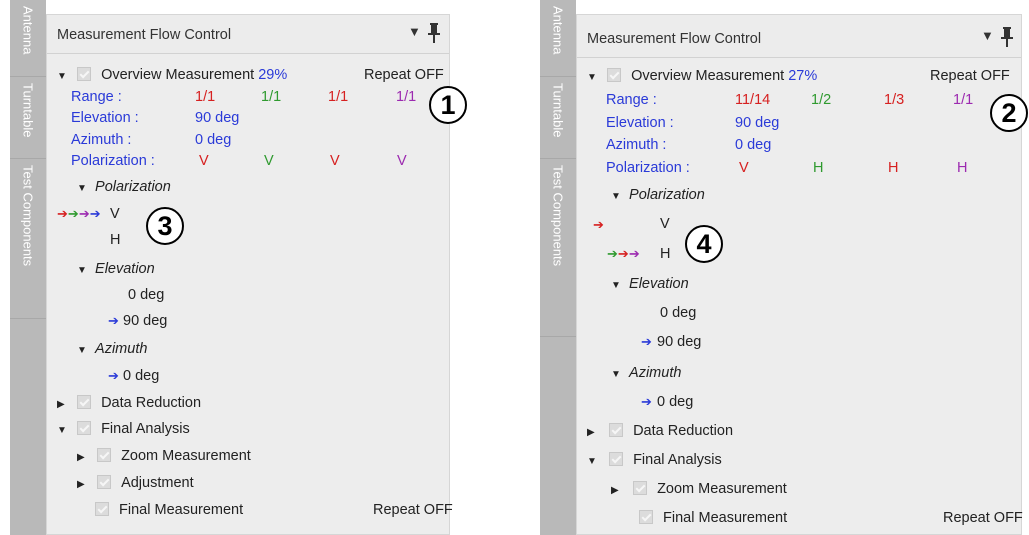 The width and height of the screenshot is (1029, 535). What do you see at coordinates (404, 75) in the screenshot?
I see `repeat-status: Repeat OFF` at bounding box center [404, 75].